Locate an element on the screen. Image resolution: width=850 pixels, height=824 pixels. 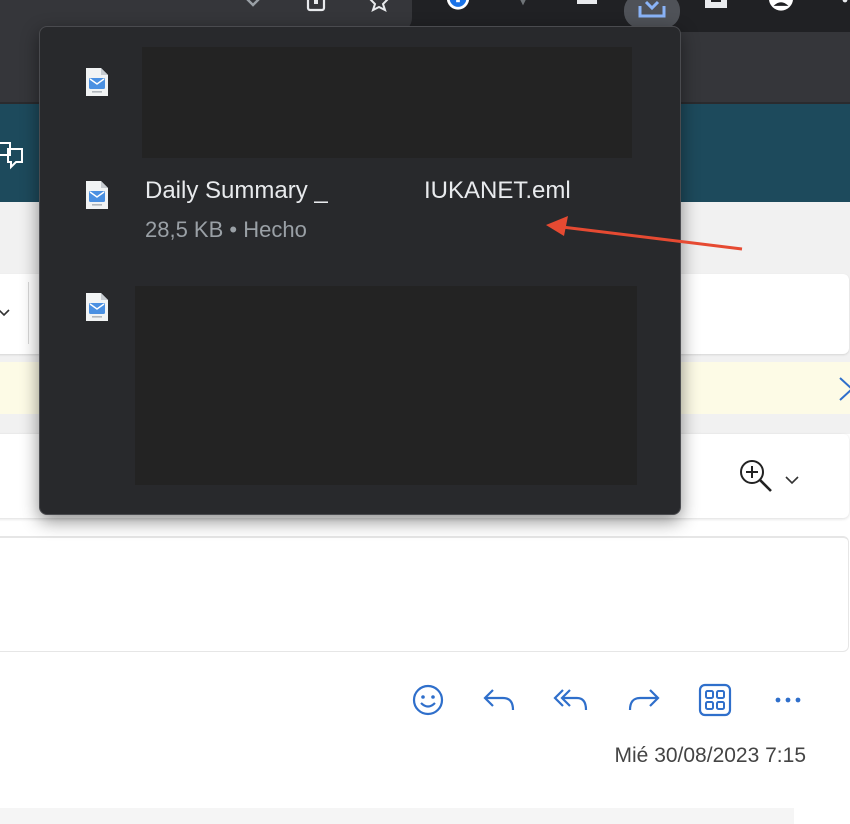
reading-list-icon is located at coordinates (716, 9).